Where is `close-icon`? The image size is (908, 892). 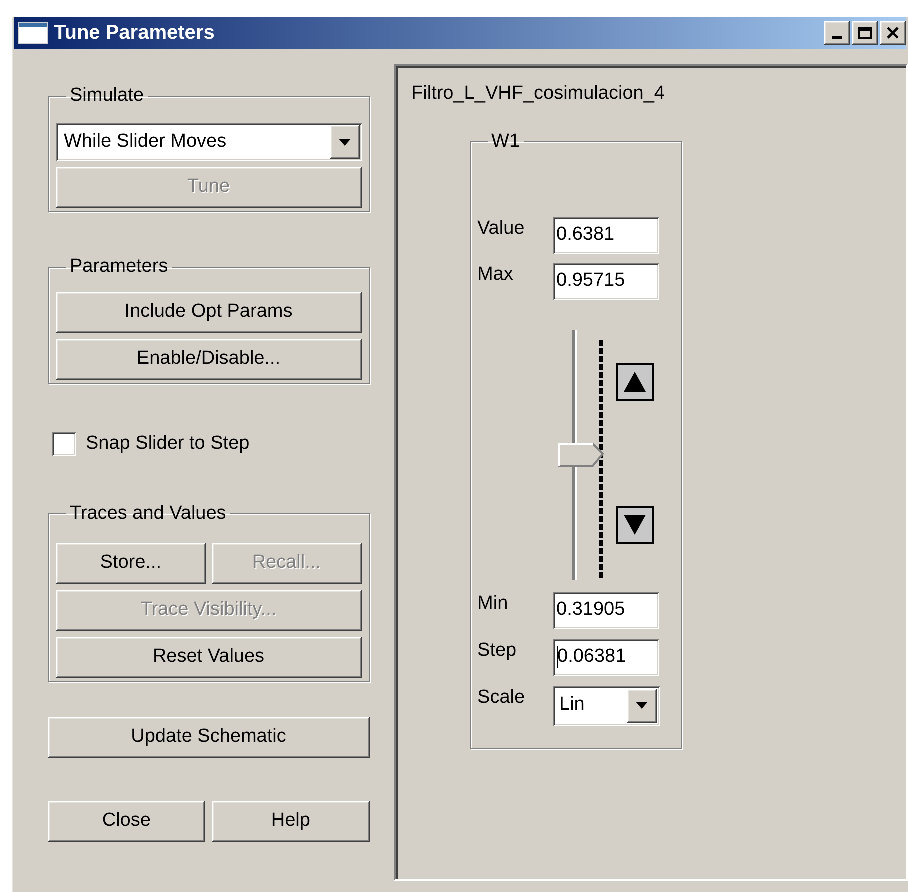
close-icon is located at coordinates (893, 33).